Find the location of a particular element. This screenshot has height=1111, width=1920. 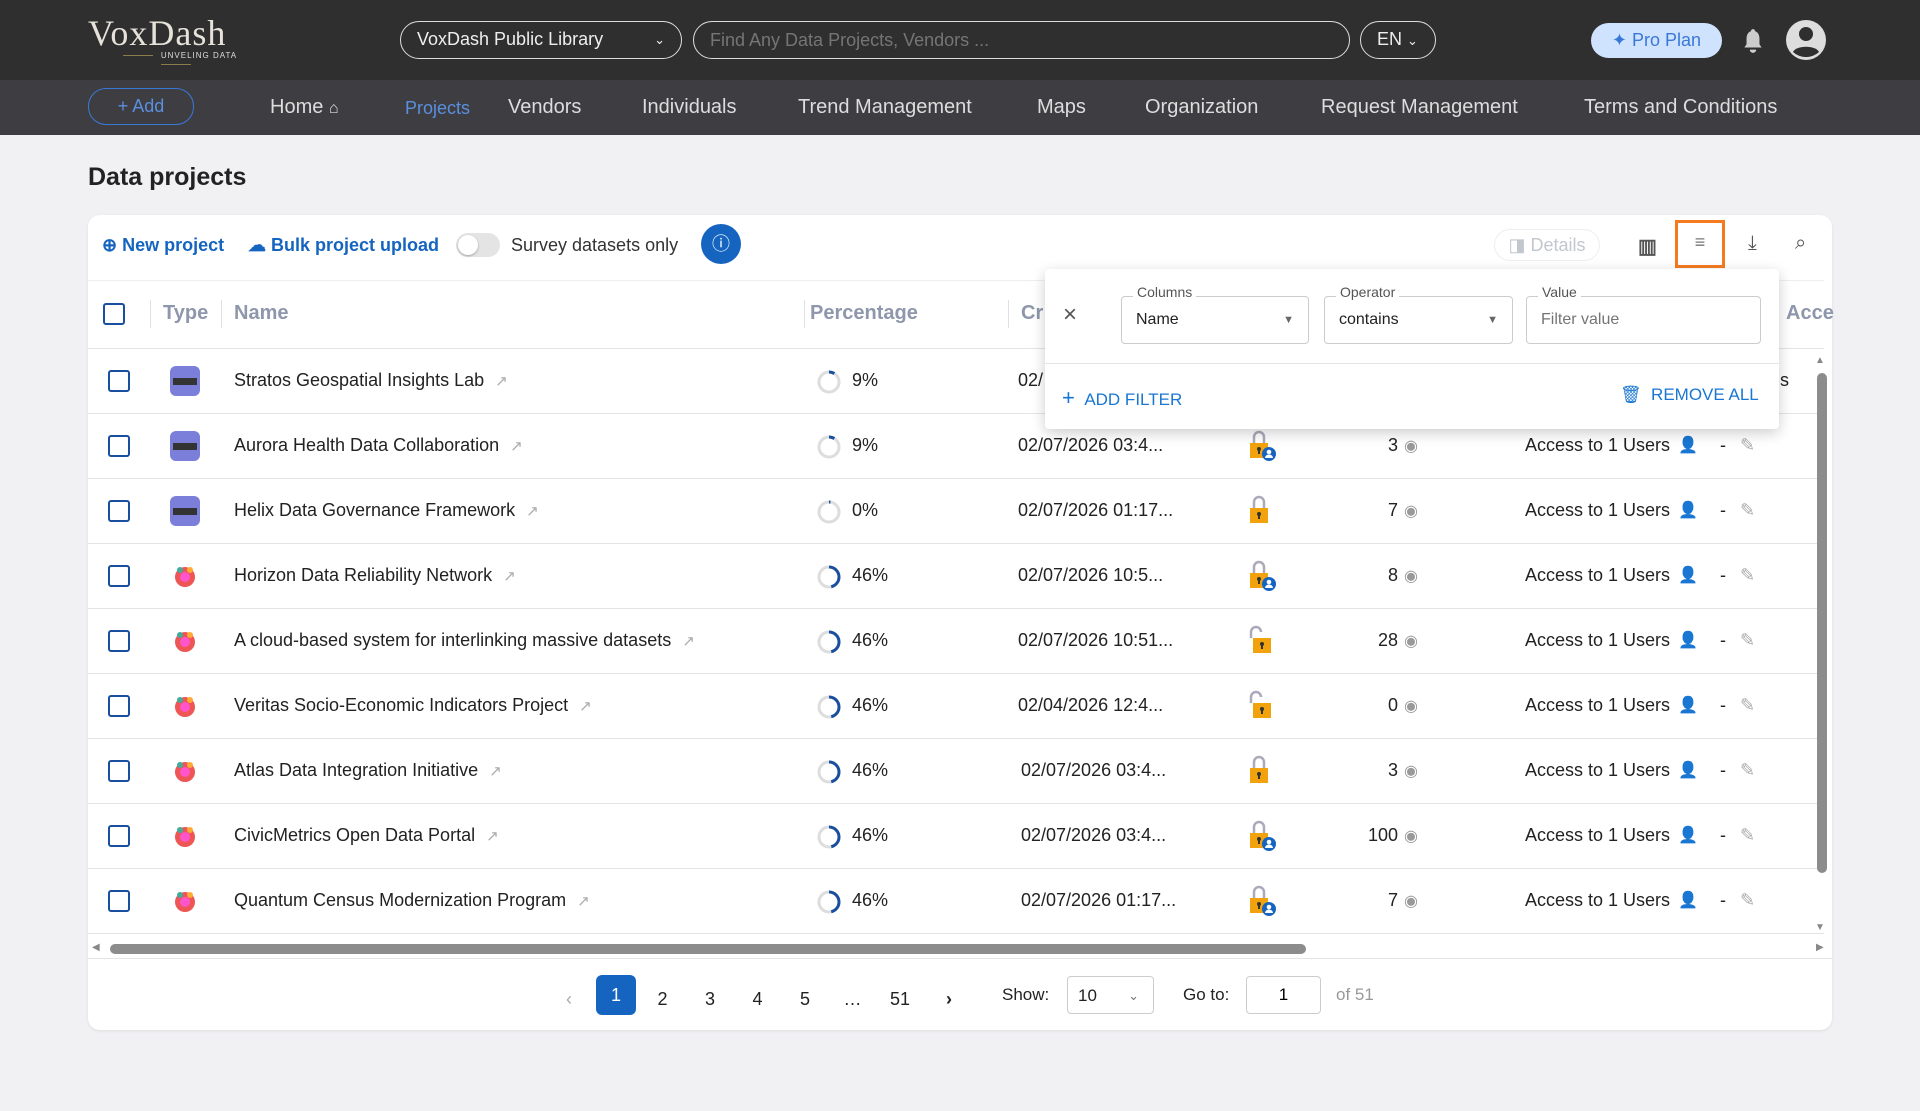

remove-all-button: 🗑 REMOVE ALL is located at coordinates (1689, 395).